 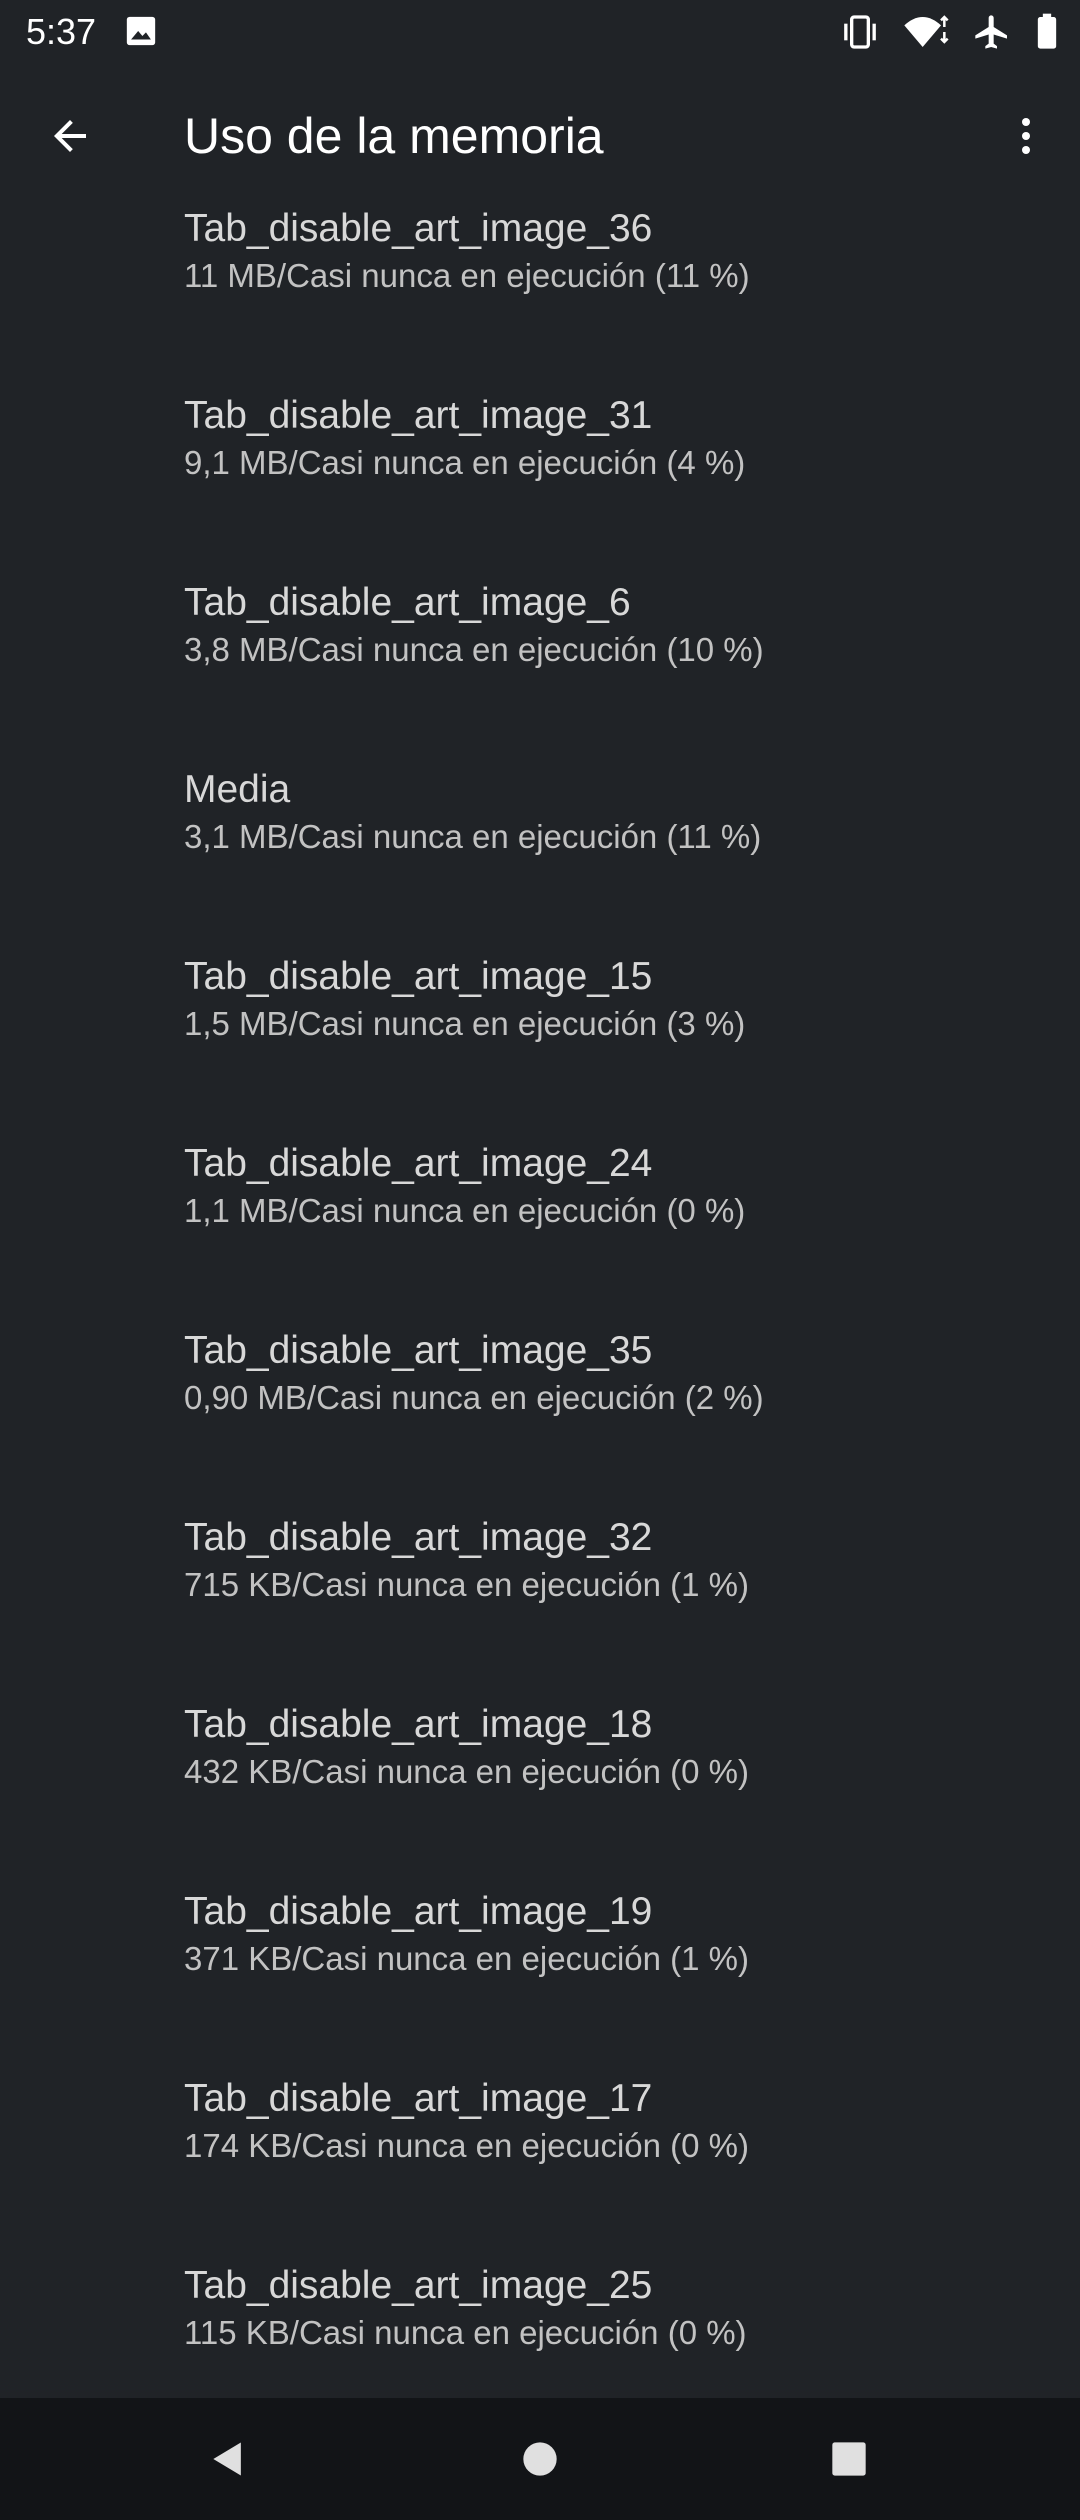 What do you see at coordinates (466, 2145) in the screenshot?
I see `item-summary: 174 KB/Casi nunca en ejecución (0 %)` at bounding box center [466, 2145].